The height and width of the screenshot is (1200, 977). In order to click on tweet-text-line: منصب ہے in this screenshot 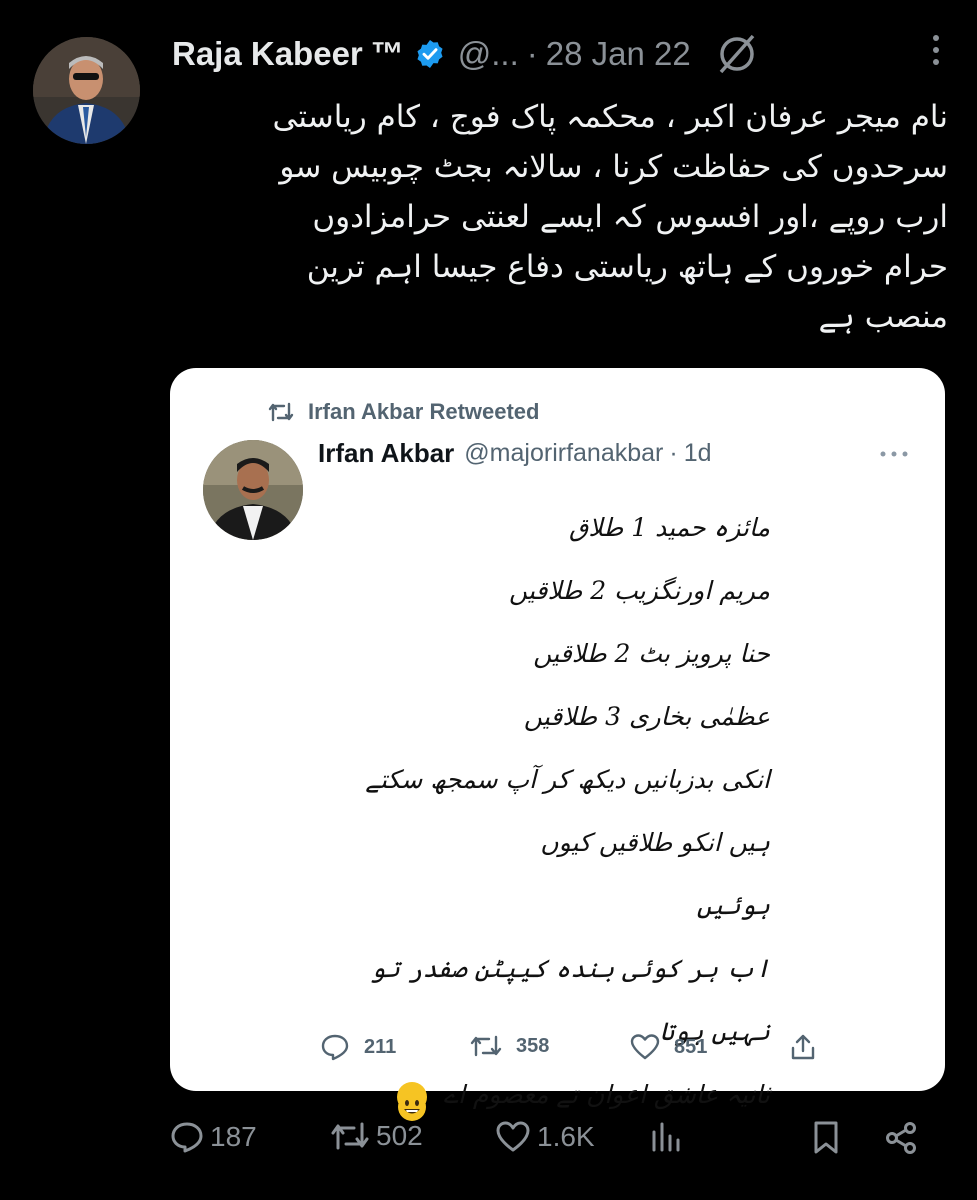, I will do `click(883, 317)`.